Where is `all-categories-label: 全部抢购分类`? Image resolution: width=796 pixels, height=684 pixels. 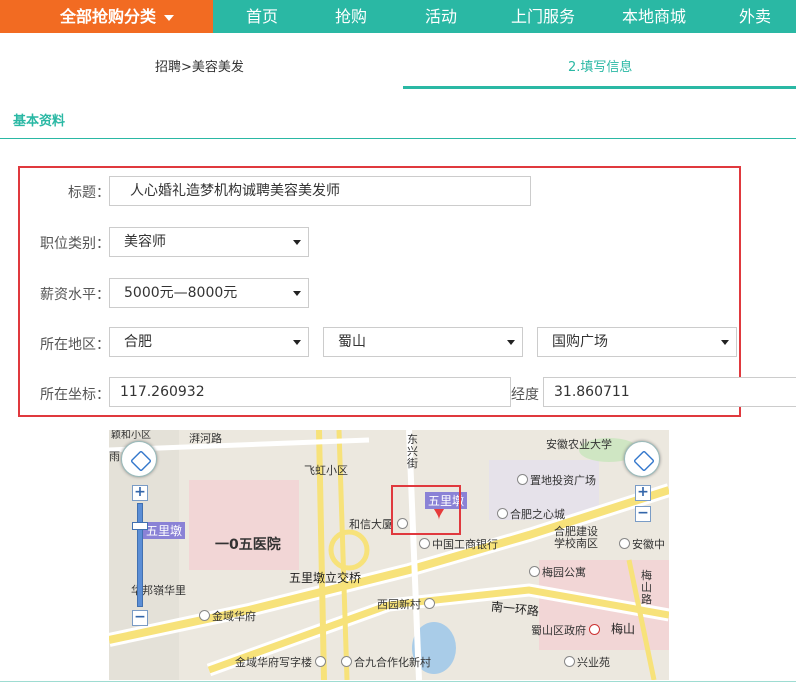
all-categories-label: 全部抢购分类 is located at coordinates (108, 16).